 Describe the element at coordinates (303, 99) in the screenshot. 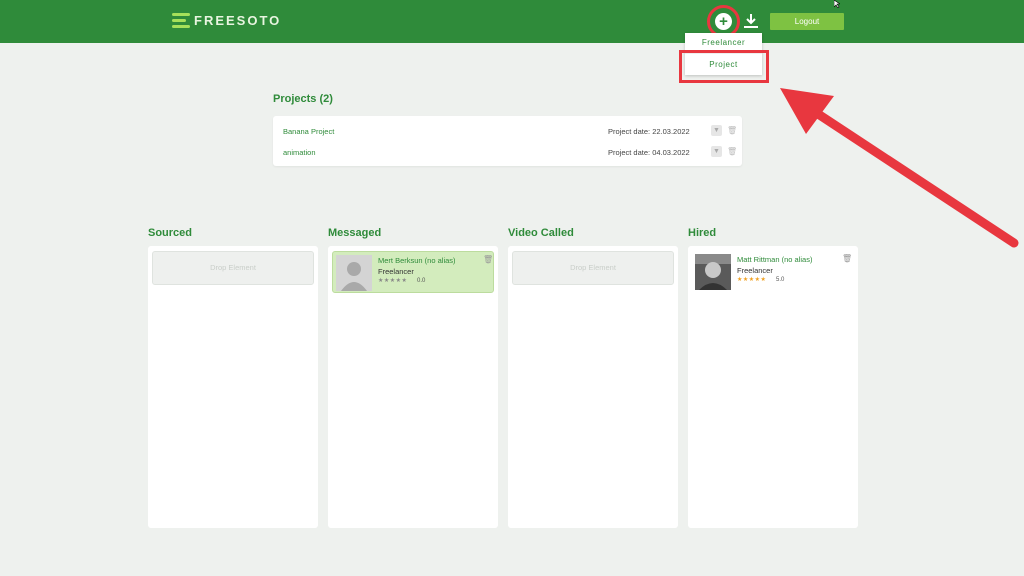

I see `projects-title: Projects (2)` at that location.